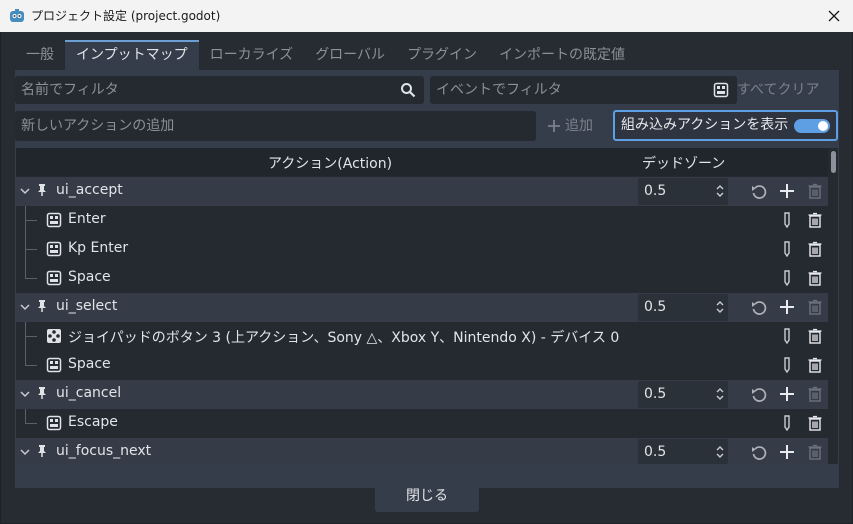 Image resolution: width=853 pixels, height=524 pixels. What do you see at coordinates (132, 55) in the screenshot?
I see `tab-input-map: インプットマップ` at bounding box center [132, 55].